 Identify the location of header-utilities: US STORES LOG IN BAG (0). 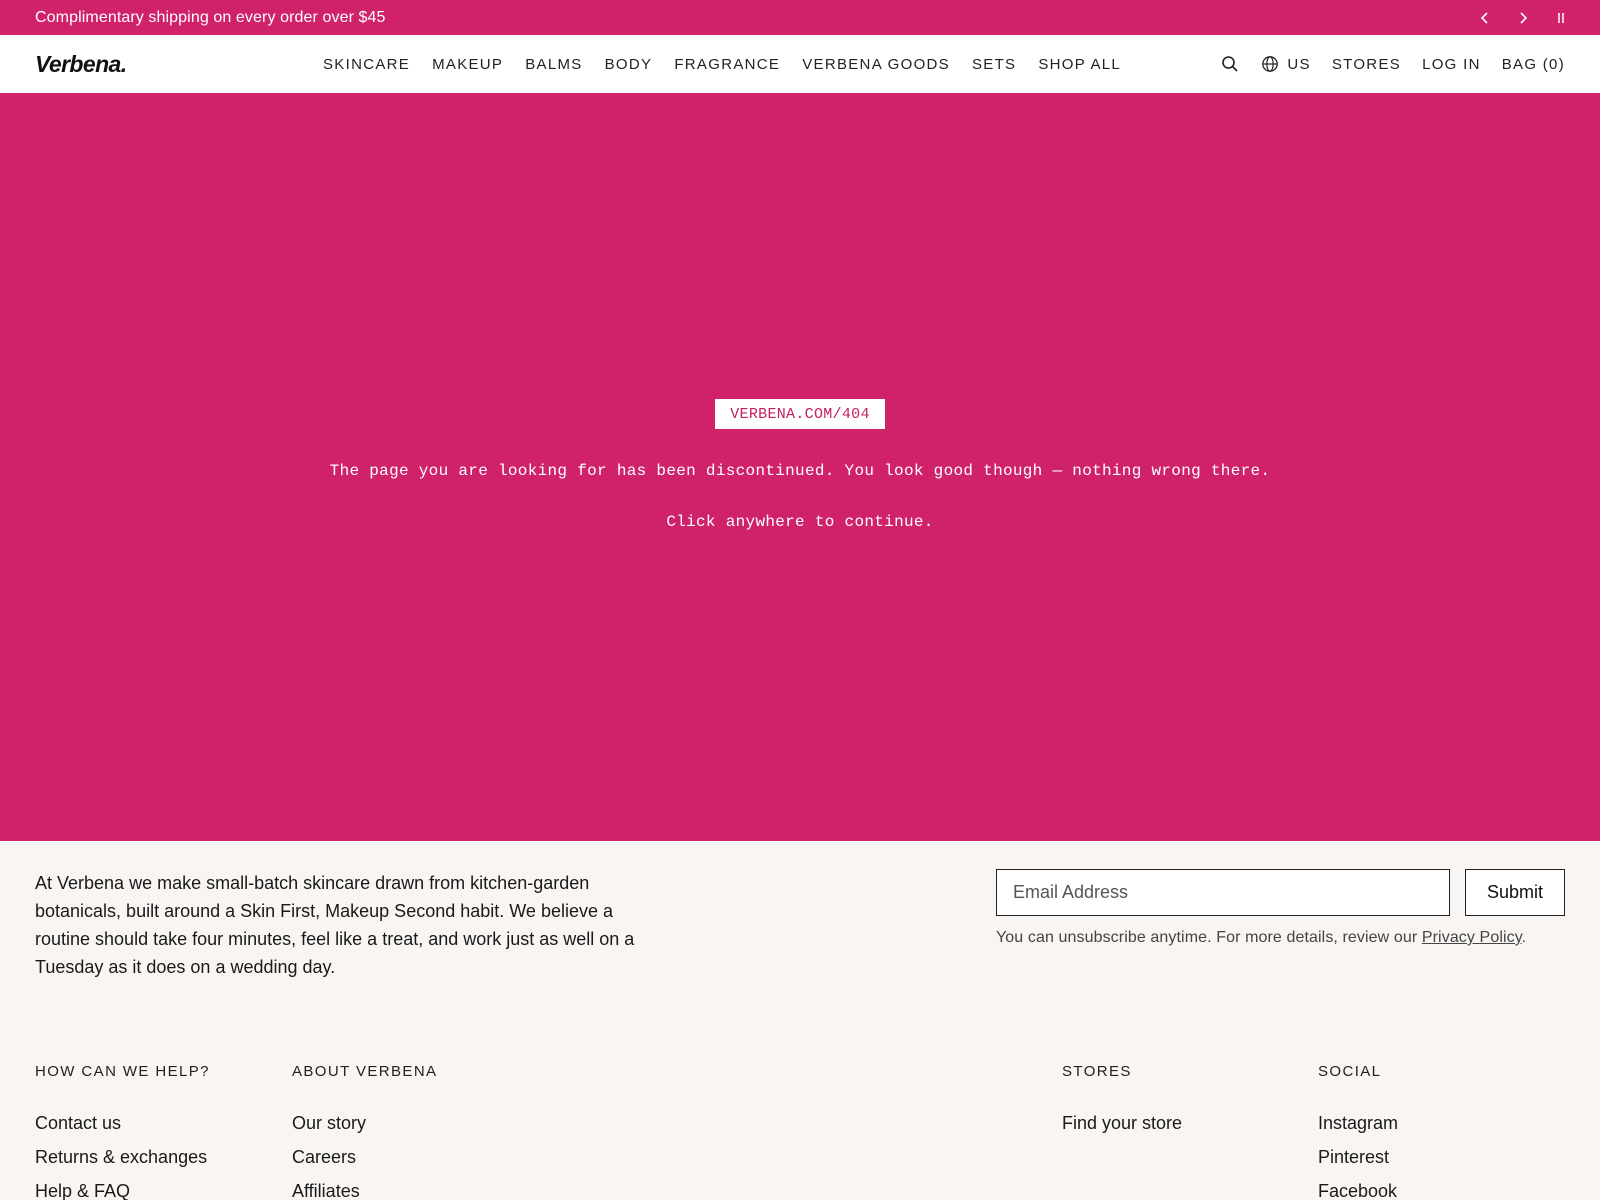
(1393, 64).